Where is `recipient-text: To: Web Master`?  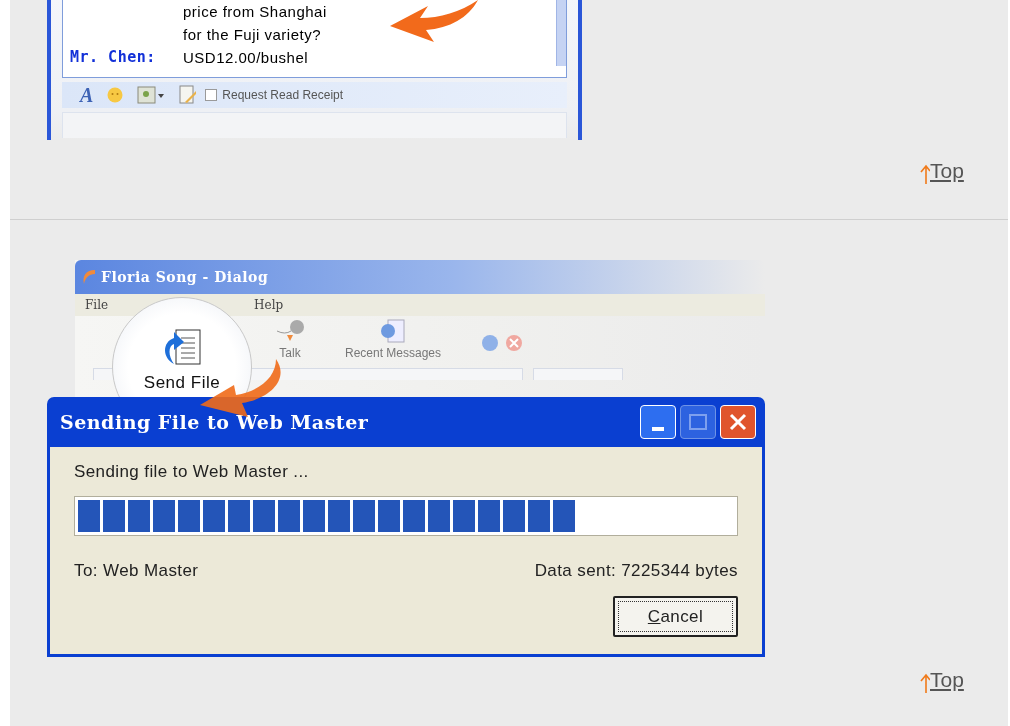 recipient-text: To: Web Master is located at coordinates (136, 571).